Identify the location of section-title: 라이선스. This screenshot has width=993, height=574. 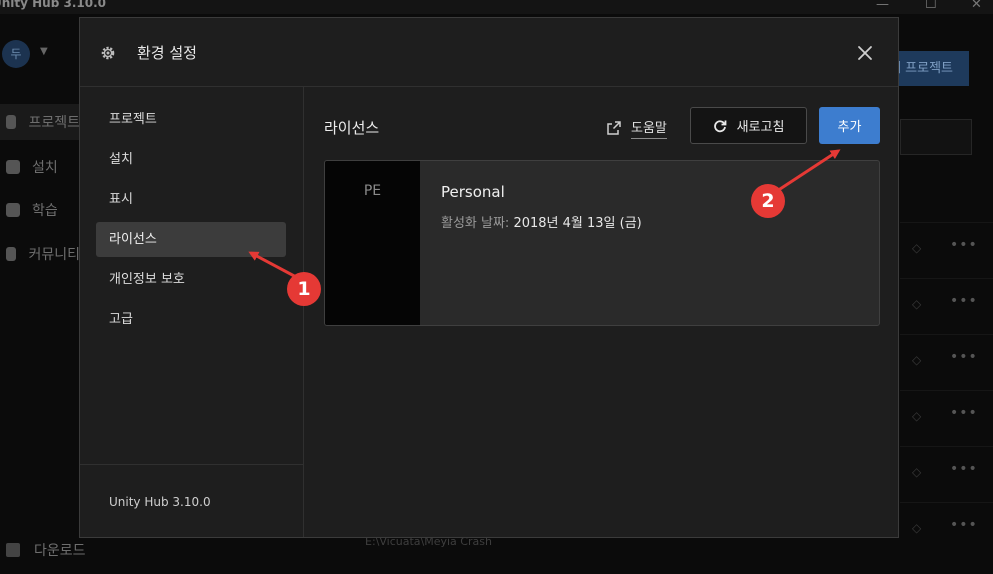
(352, 128).